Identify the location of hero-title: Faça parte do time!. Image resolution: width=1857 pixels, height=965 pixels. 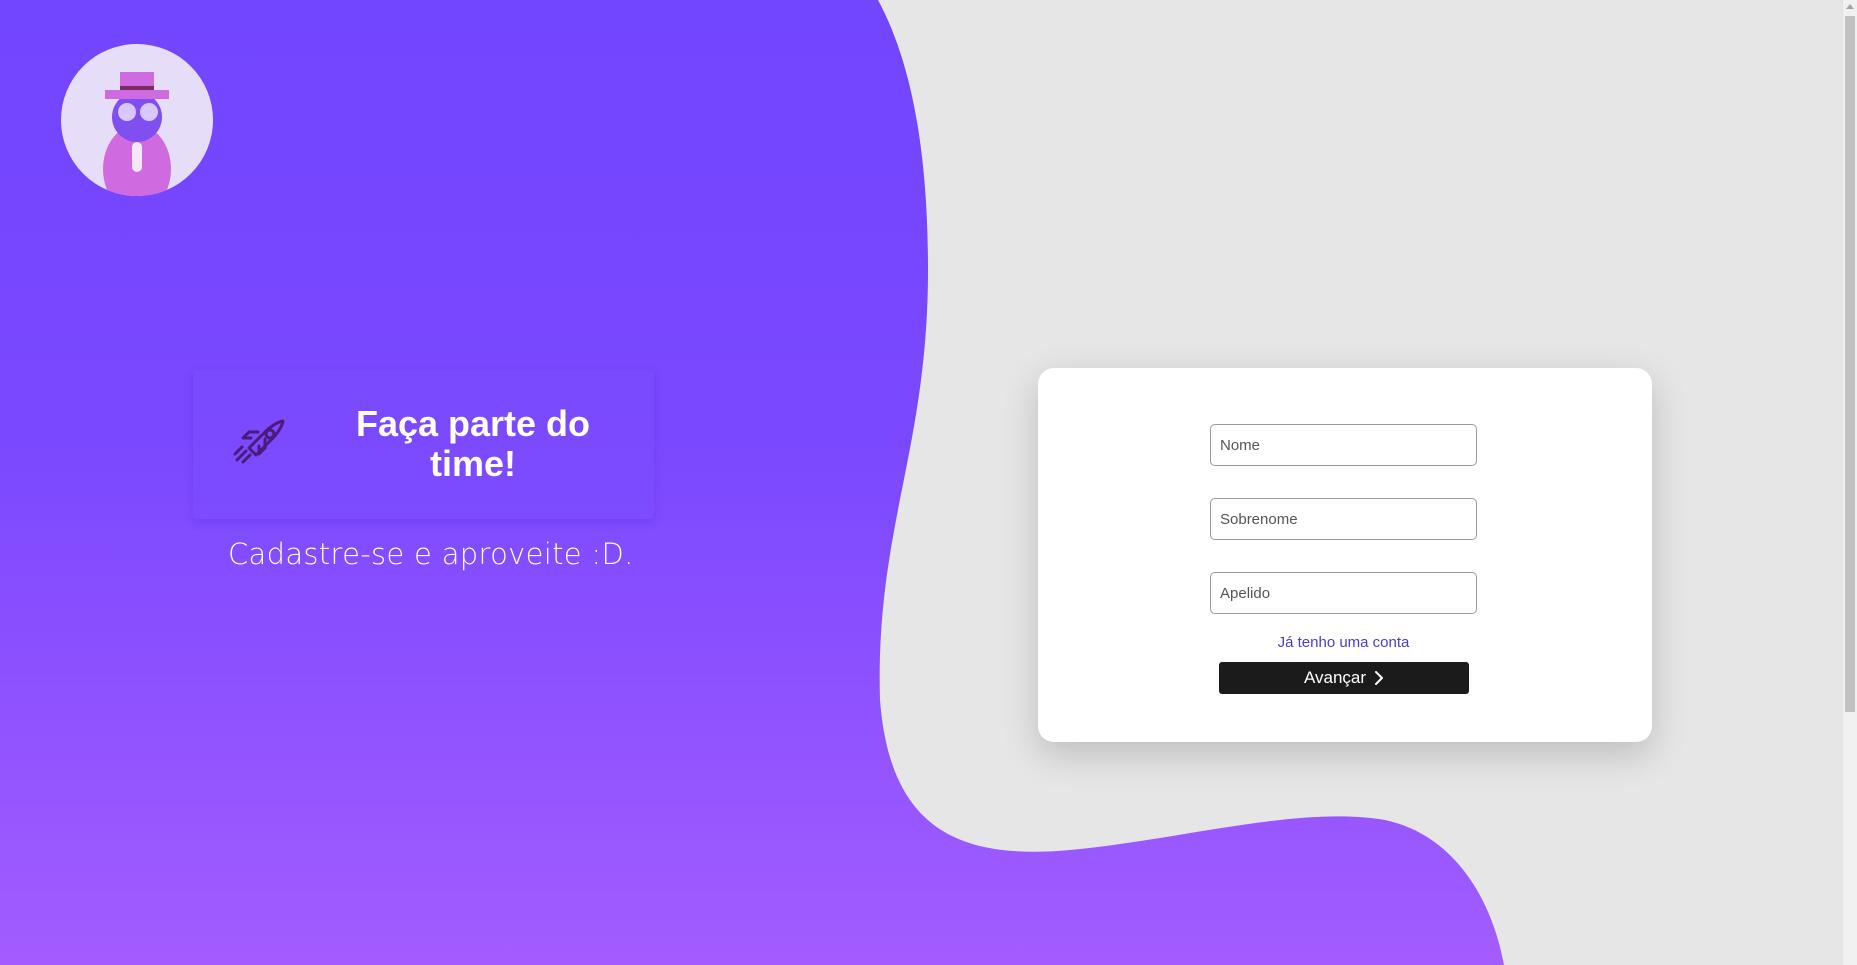
(473, 443).